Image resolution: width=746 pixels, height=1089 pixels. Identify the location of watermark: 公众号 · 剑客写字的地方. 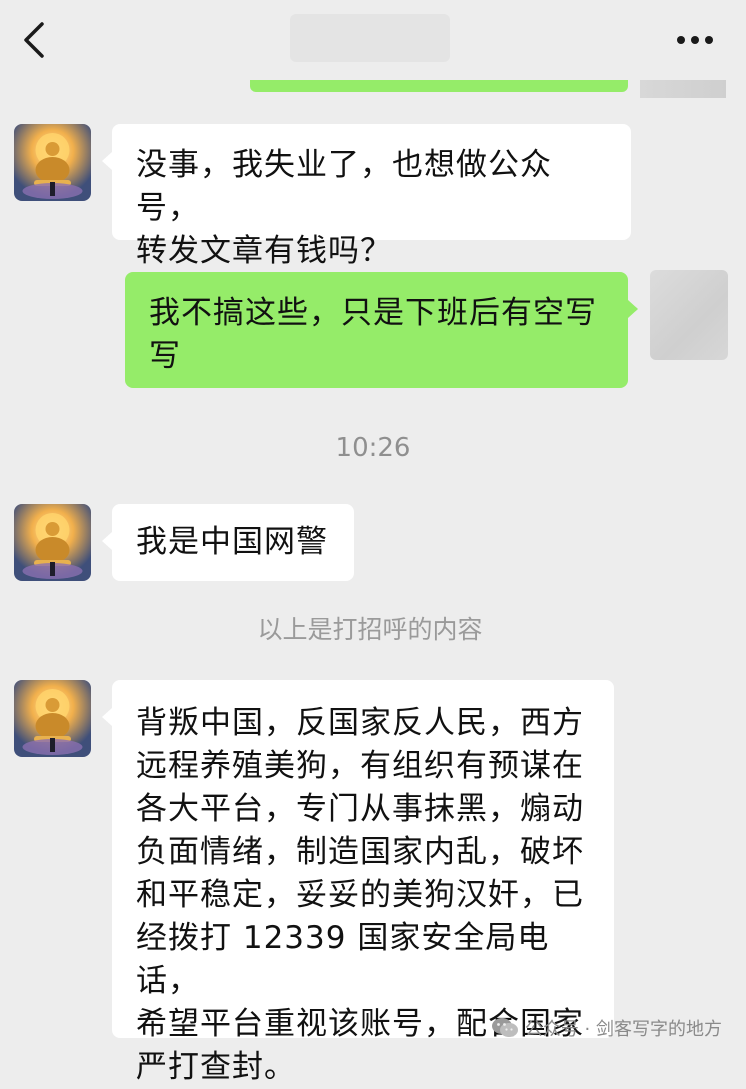
(606, 1028).